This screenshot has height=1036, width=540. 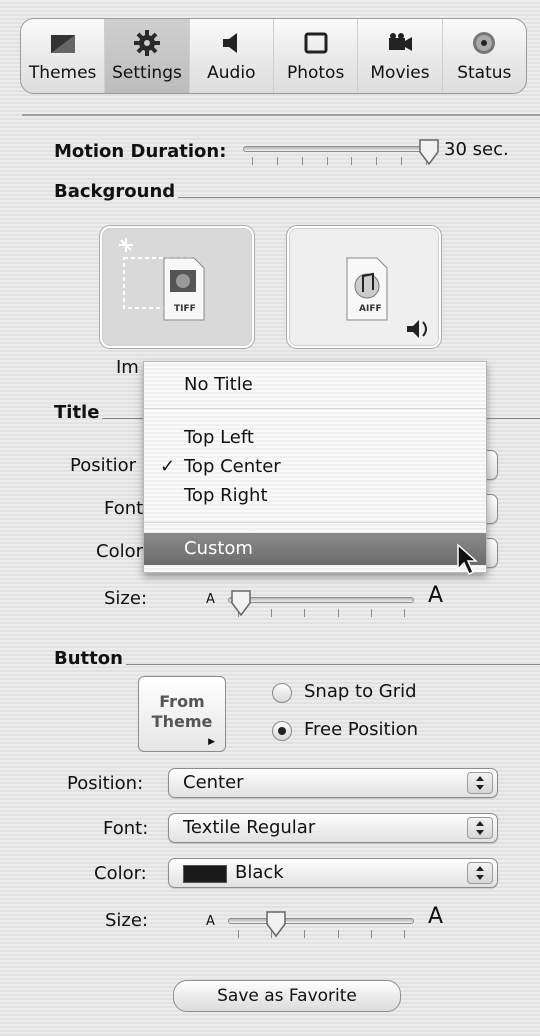 What do you see at coordinates (321, 921) in the screenshot?
I see `button-size-slider-track` at bounding box center [321, 921].